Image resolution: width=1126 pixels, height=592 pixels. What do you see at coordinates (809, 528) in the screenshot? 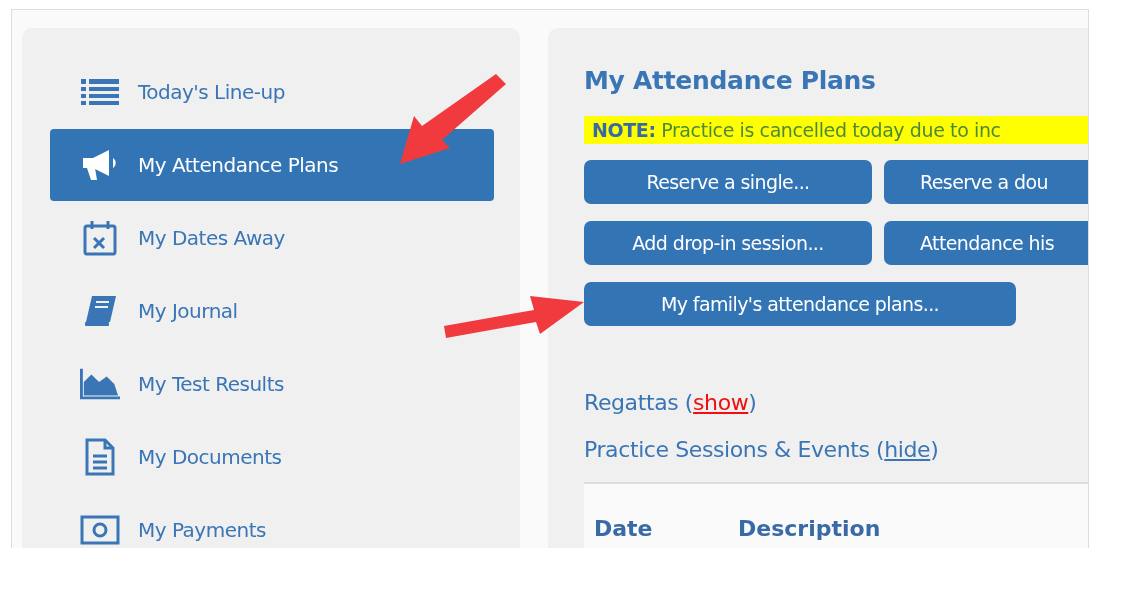
I see `column-header: Description` at bounding box center [809, 528].